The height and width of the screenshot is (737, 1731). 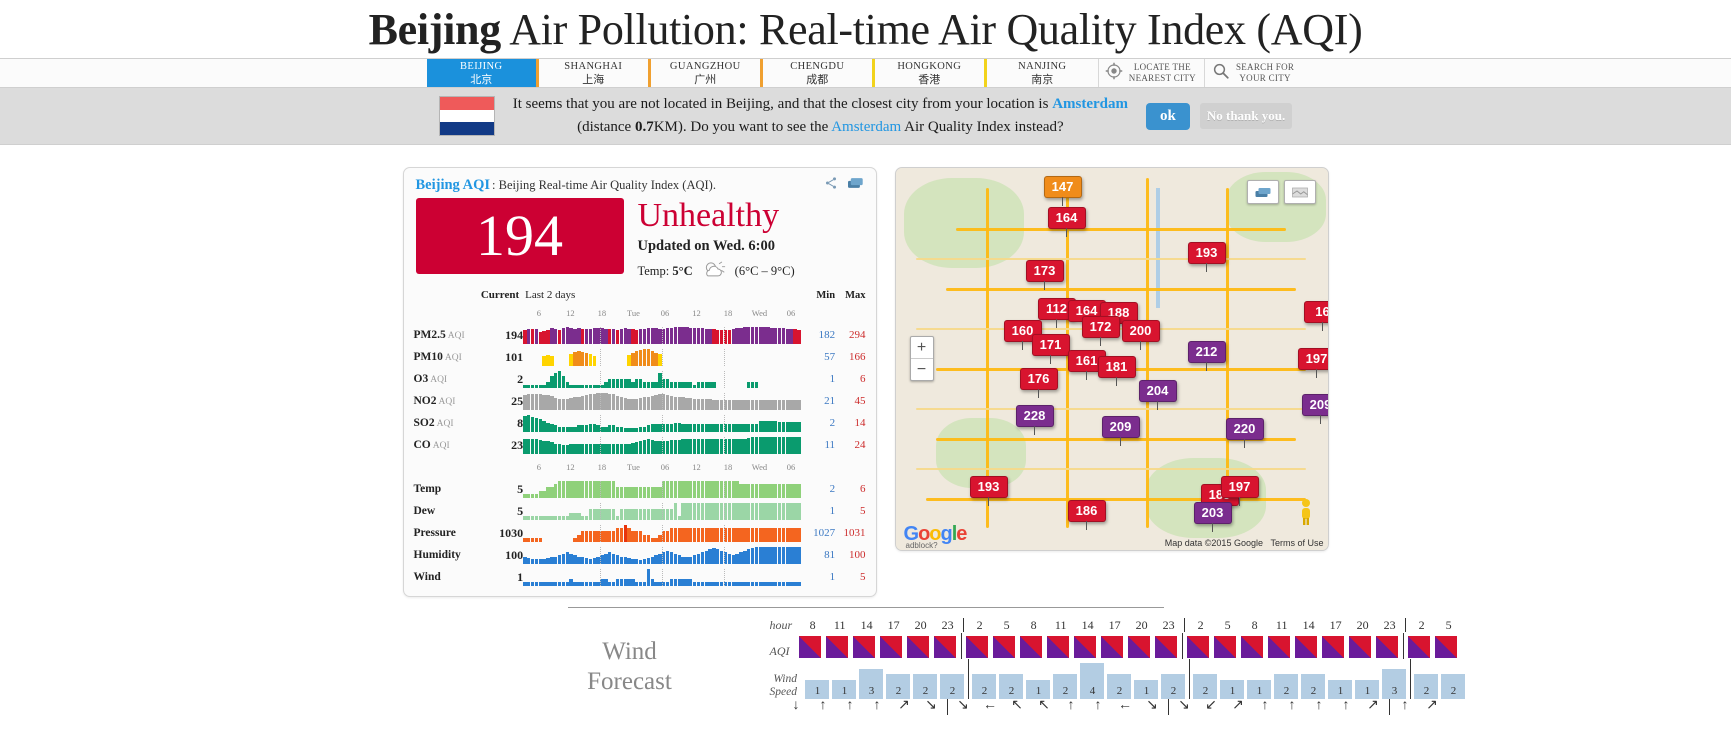 I want to click on layers-icon, so click(x=855, y=185).